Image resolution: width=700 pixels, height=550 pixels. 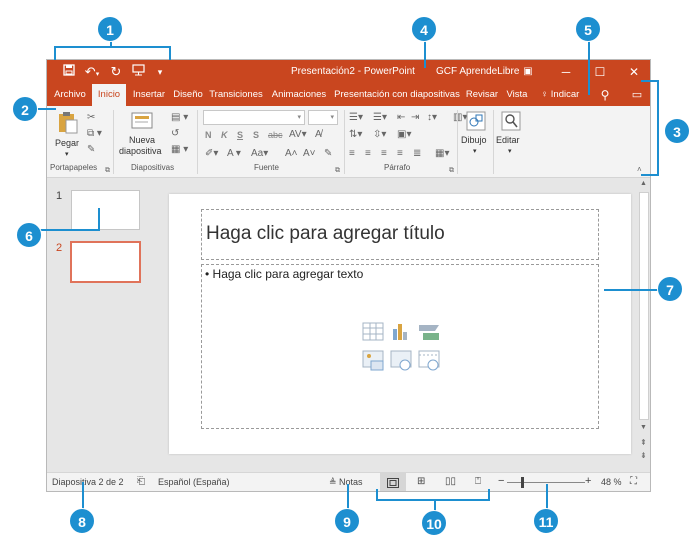 What do you see at coordinates (384, 154) in the screenshot?
I see `align-right-icon: ≡` at bounding box center [384, 154].